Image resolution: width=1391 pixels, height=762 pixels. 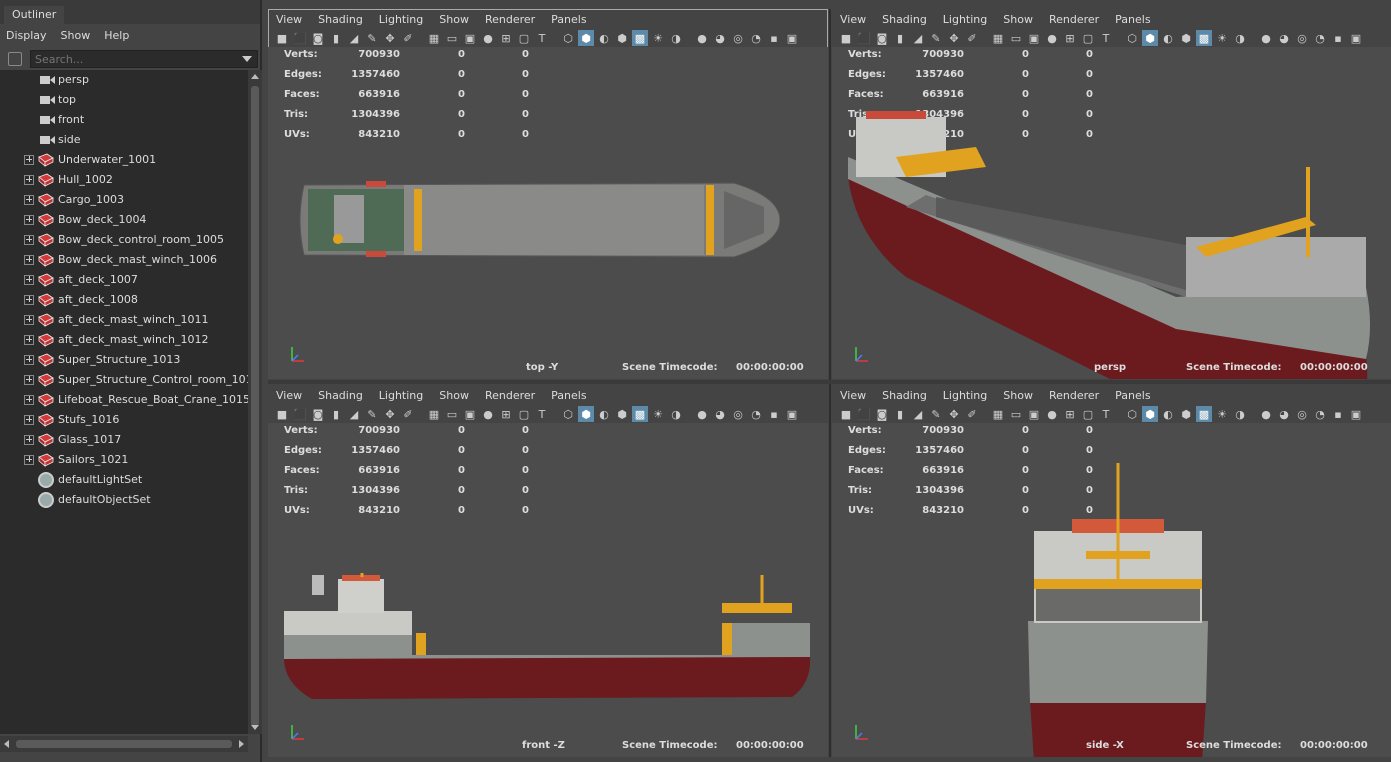 I want to click on outliner-item: side, so click(x=124, y=140).